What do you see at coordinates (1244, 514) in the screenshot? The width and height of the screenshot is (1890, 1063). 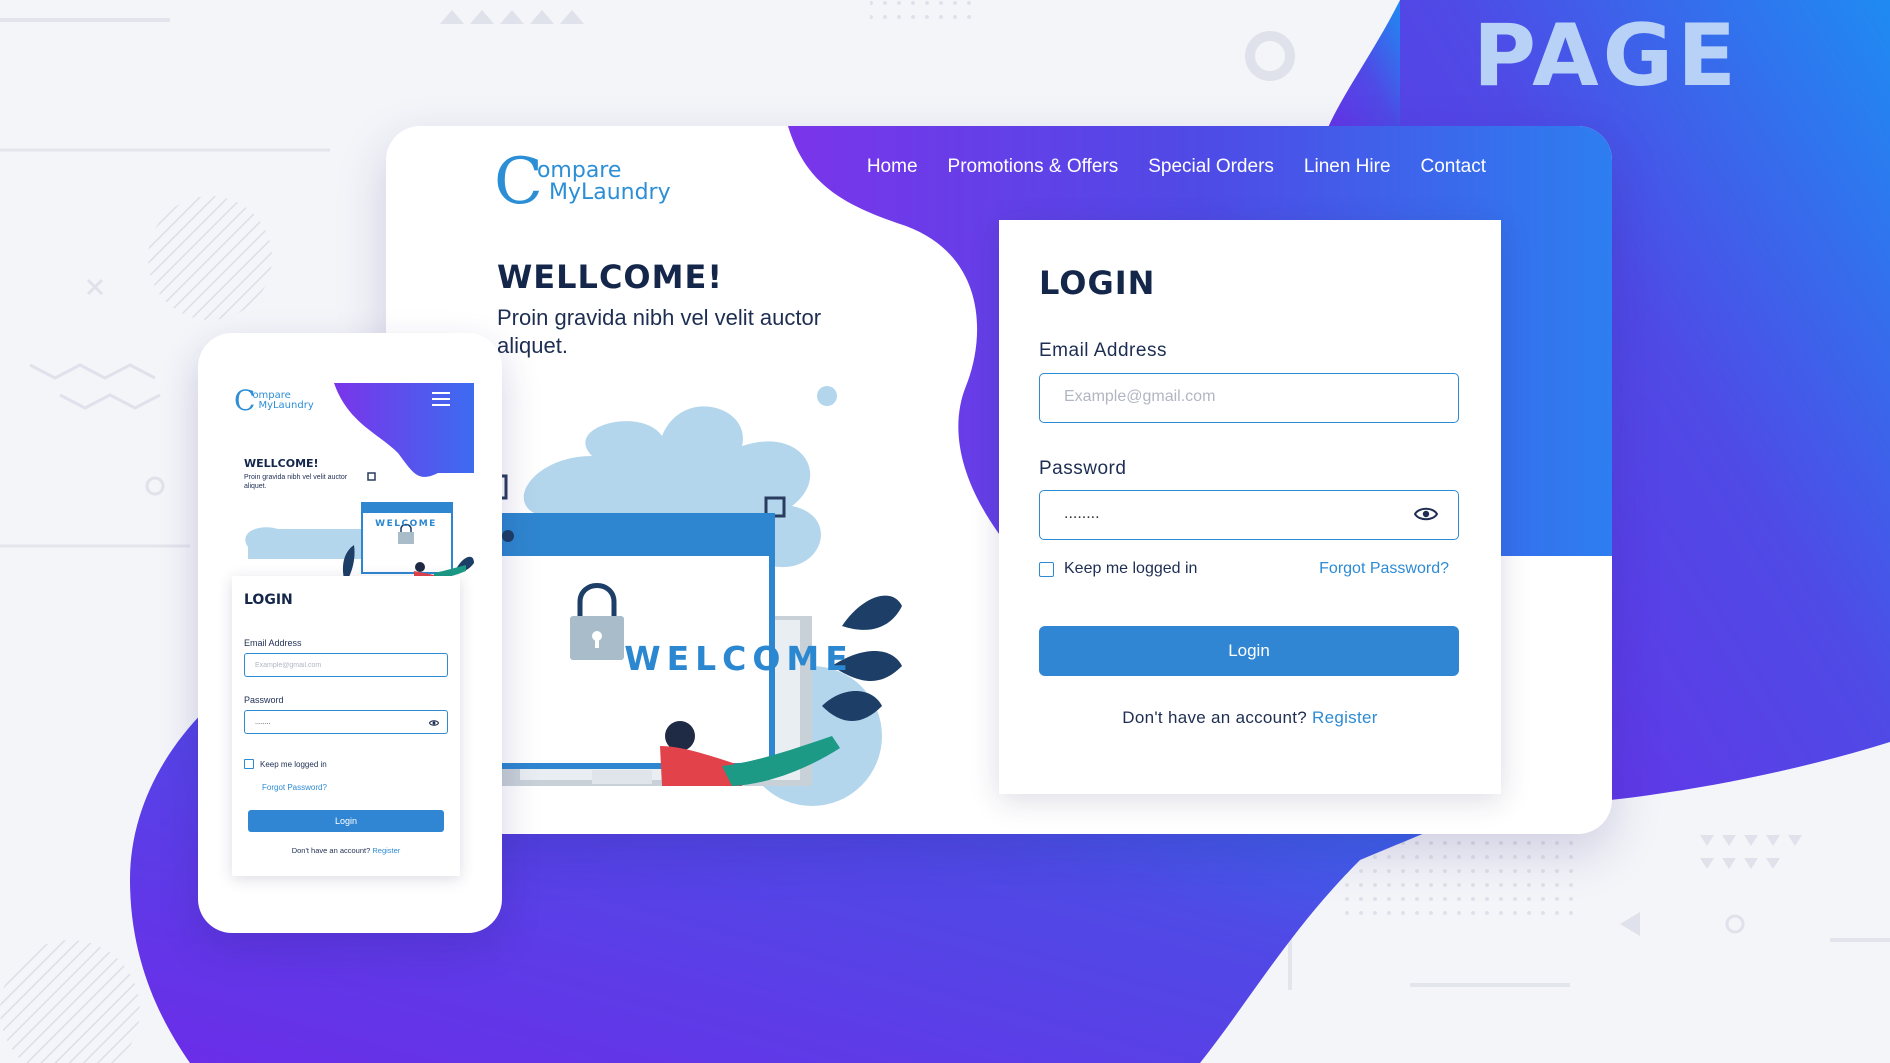 I see `password-input` at bounding box center [1244, 514].